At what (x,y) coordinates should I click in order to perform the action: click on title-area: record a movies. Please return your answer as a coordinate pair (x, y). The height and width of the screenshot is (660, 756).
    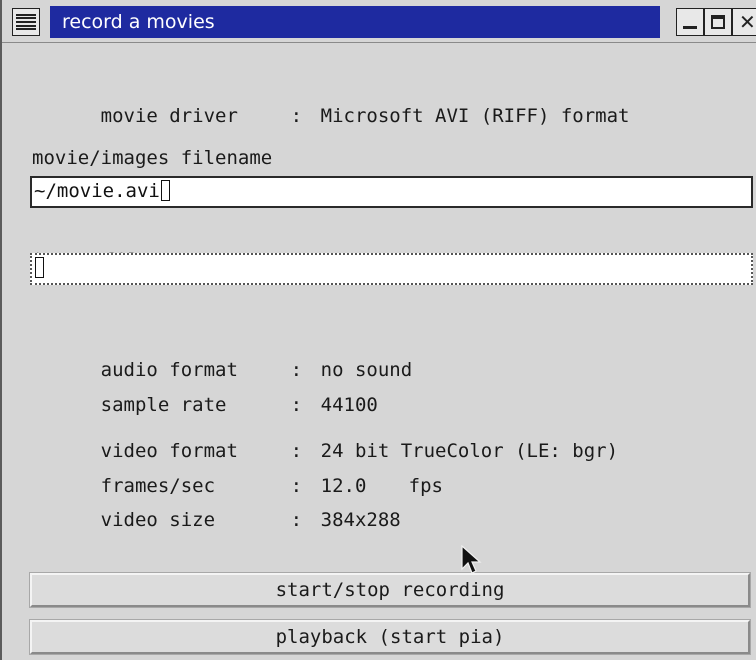
    Looking at the image, I should click on (355, 22).